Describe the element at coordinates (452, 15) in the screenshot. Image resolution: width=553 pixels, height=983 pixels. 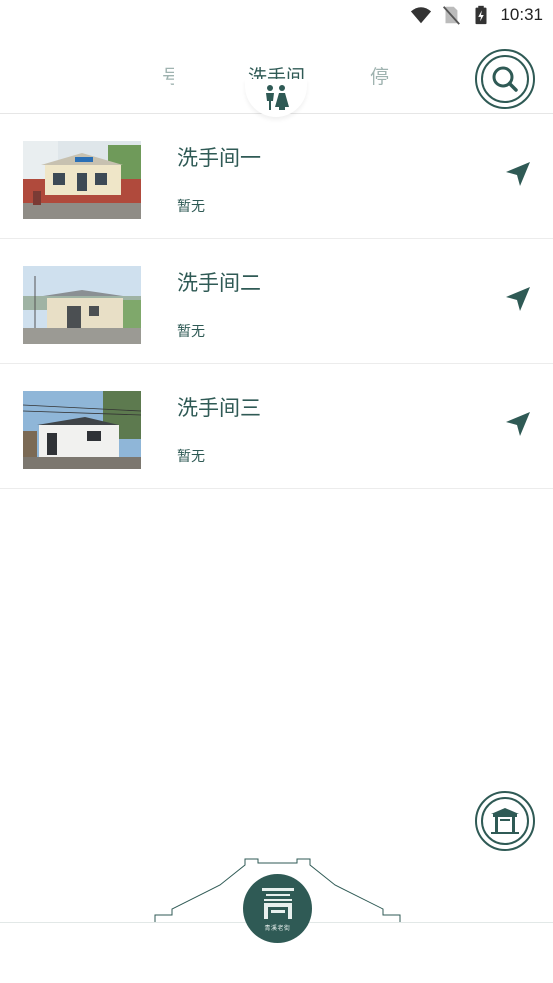
I see `no-sim-icon` at that location.